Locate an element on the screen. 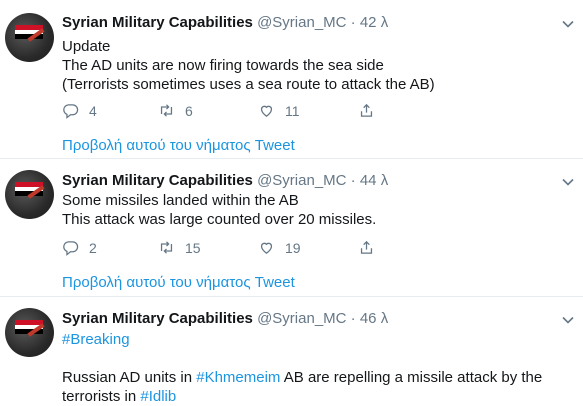  like-count: 19 is located at coordinates (293, 247).